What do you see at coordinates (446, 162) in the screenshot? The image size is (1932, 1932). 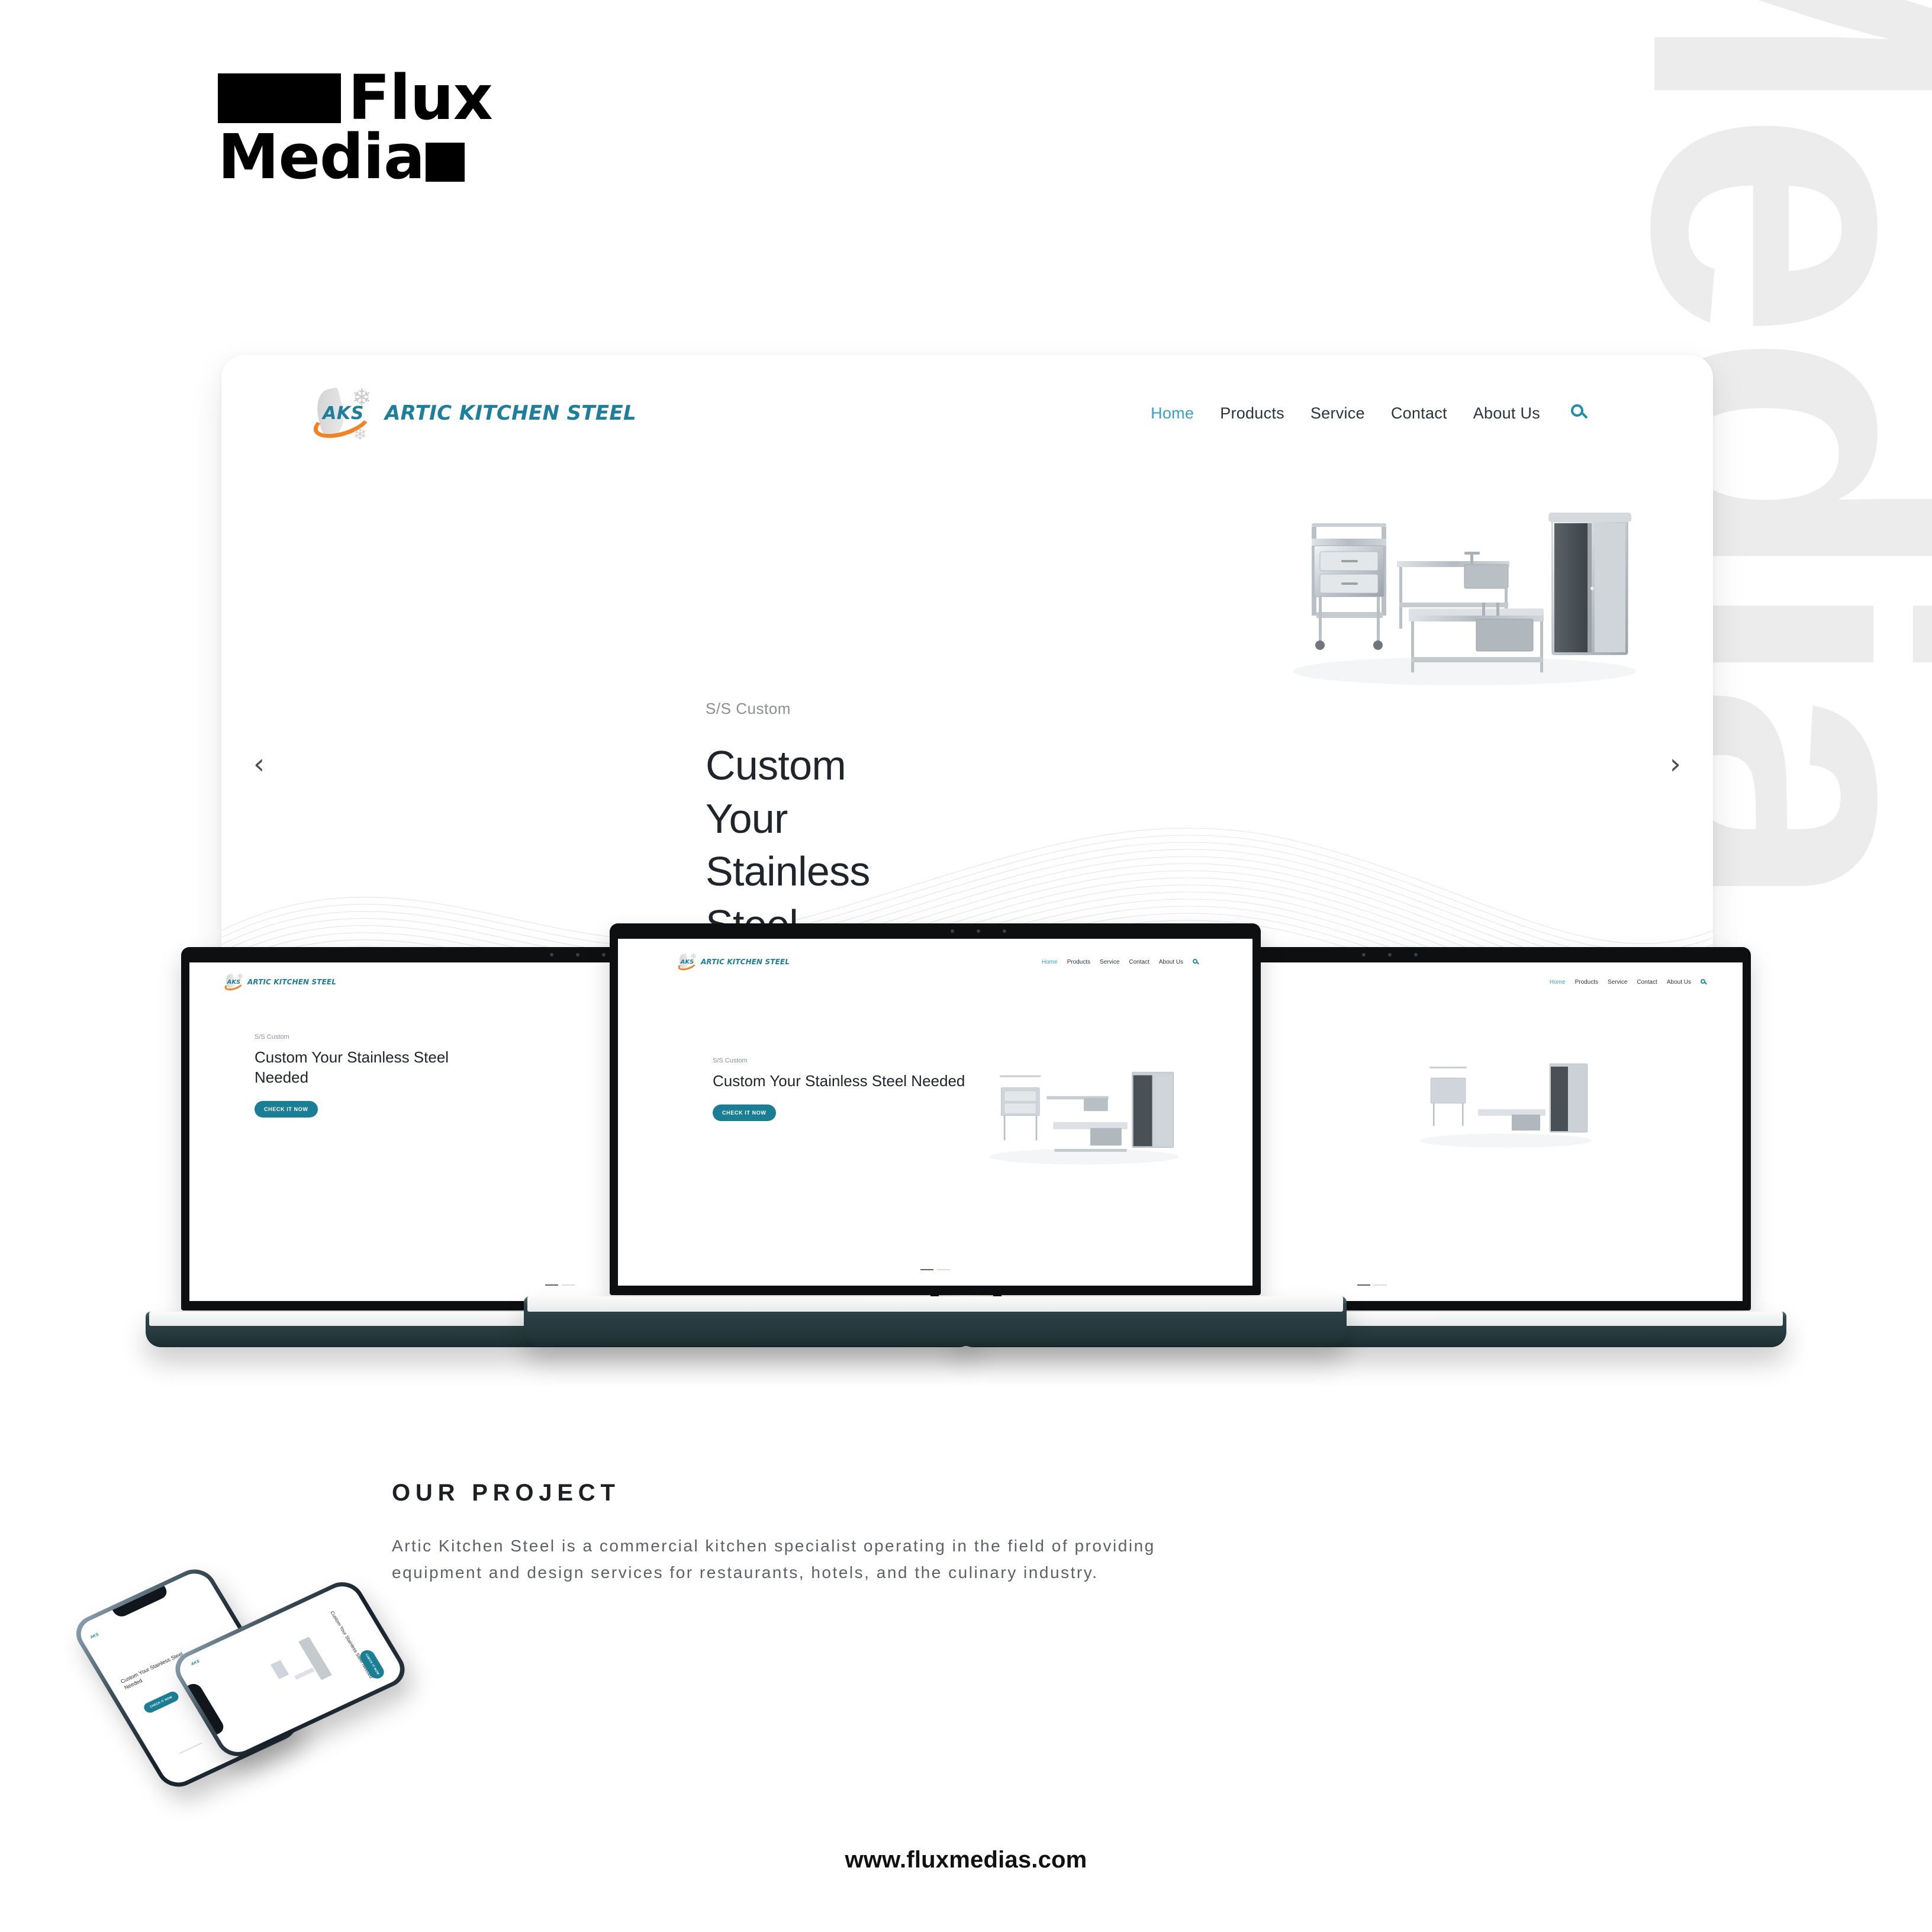 I see `logo-block-square` at bounding box center [446, 162].